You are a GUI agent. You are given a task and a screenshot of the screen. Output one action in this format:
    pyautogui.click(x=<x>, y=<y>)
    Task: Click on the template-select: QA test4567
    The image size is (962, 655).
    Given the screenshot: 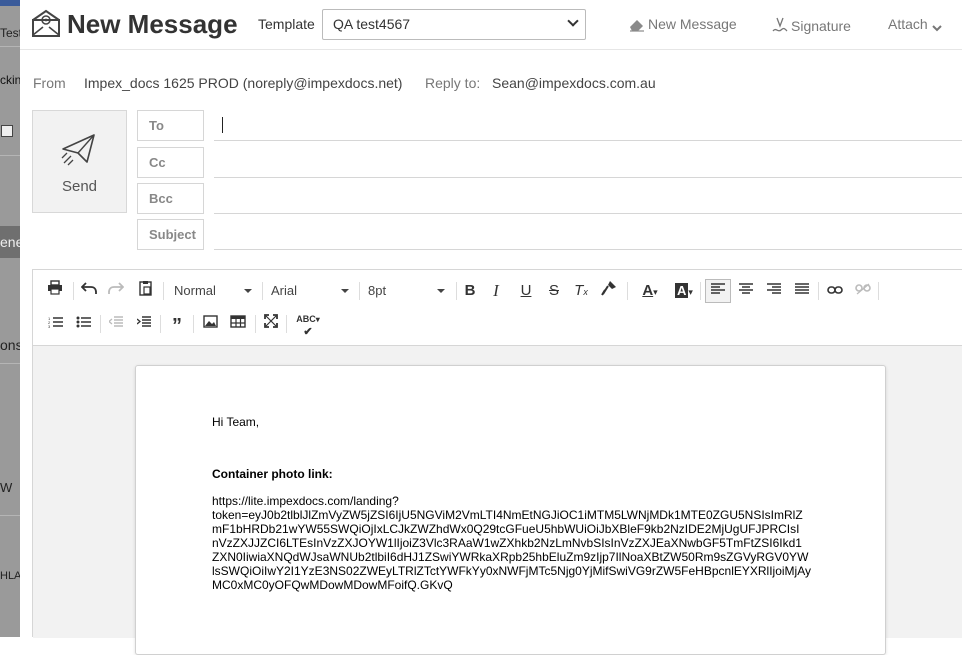 What is the action you would take?
    pyautogui.click(x=454, y=24)
    